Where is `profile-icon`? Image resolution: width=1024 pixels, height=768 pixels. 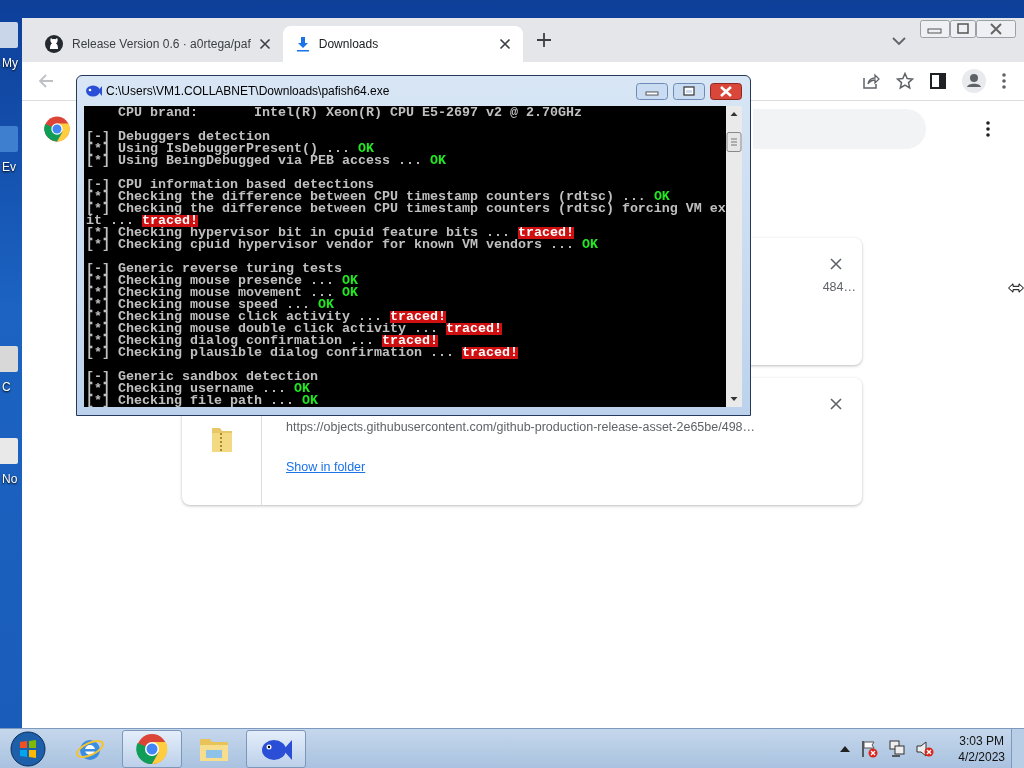
profile-icon is located at coordinates (974, 81).